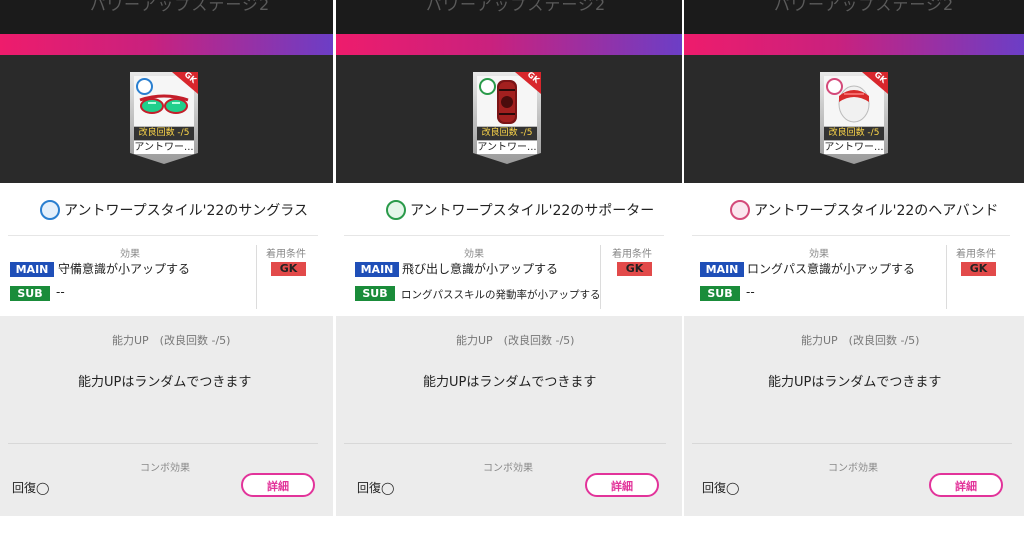 The width and height of the screenshot is (1024, 537). I want to click on sub-effect-text: ロングパススキルの発動率が小アップする, so click(501, 295).